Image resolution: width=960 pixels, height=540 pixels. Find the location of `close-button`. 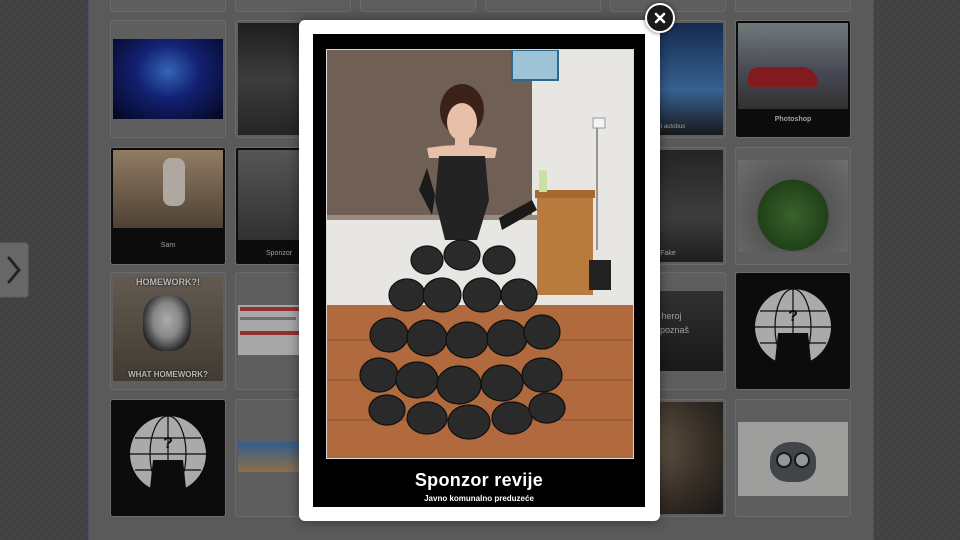

close-button is located at coordinates (660, 18).